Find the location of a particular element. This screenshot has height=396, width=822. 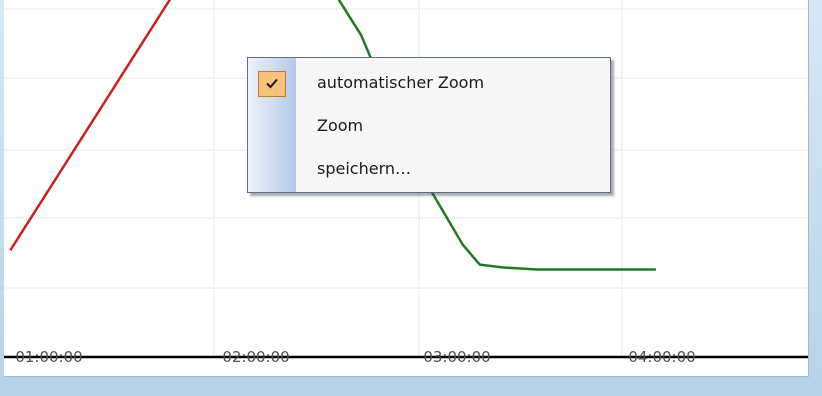

menu-item-zoom: Zoom is located at coordinates (429, 126).